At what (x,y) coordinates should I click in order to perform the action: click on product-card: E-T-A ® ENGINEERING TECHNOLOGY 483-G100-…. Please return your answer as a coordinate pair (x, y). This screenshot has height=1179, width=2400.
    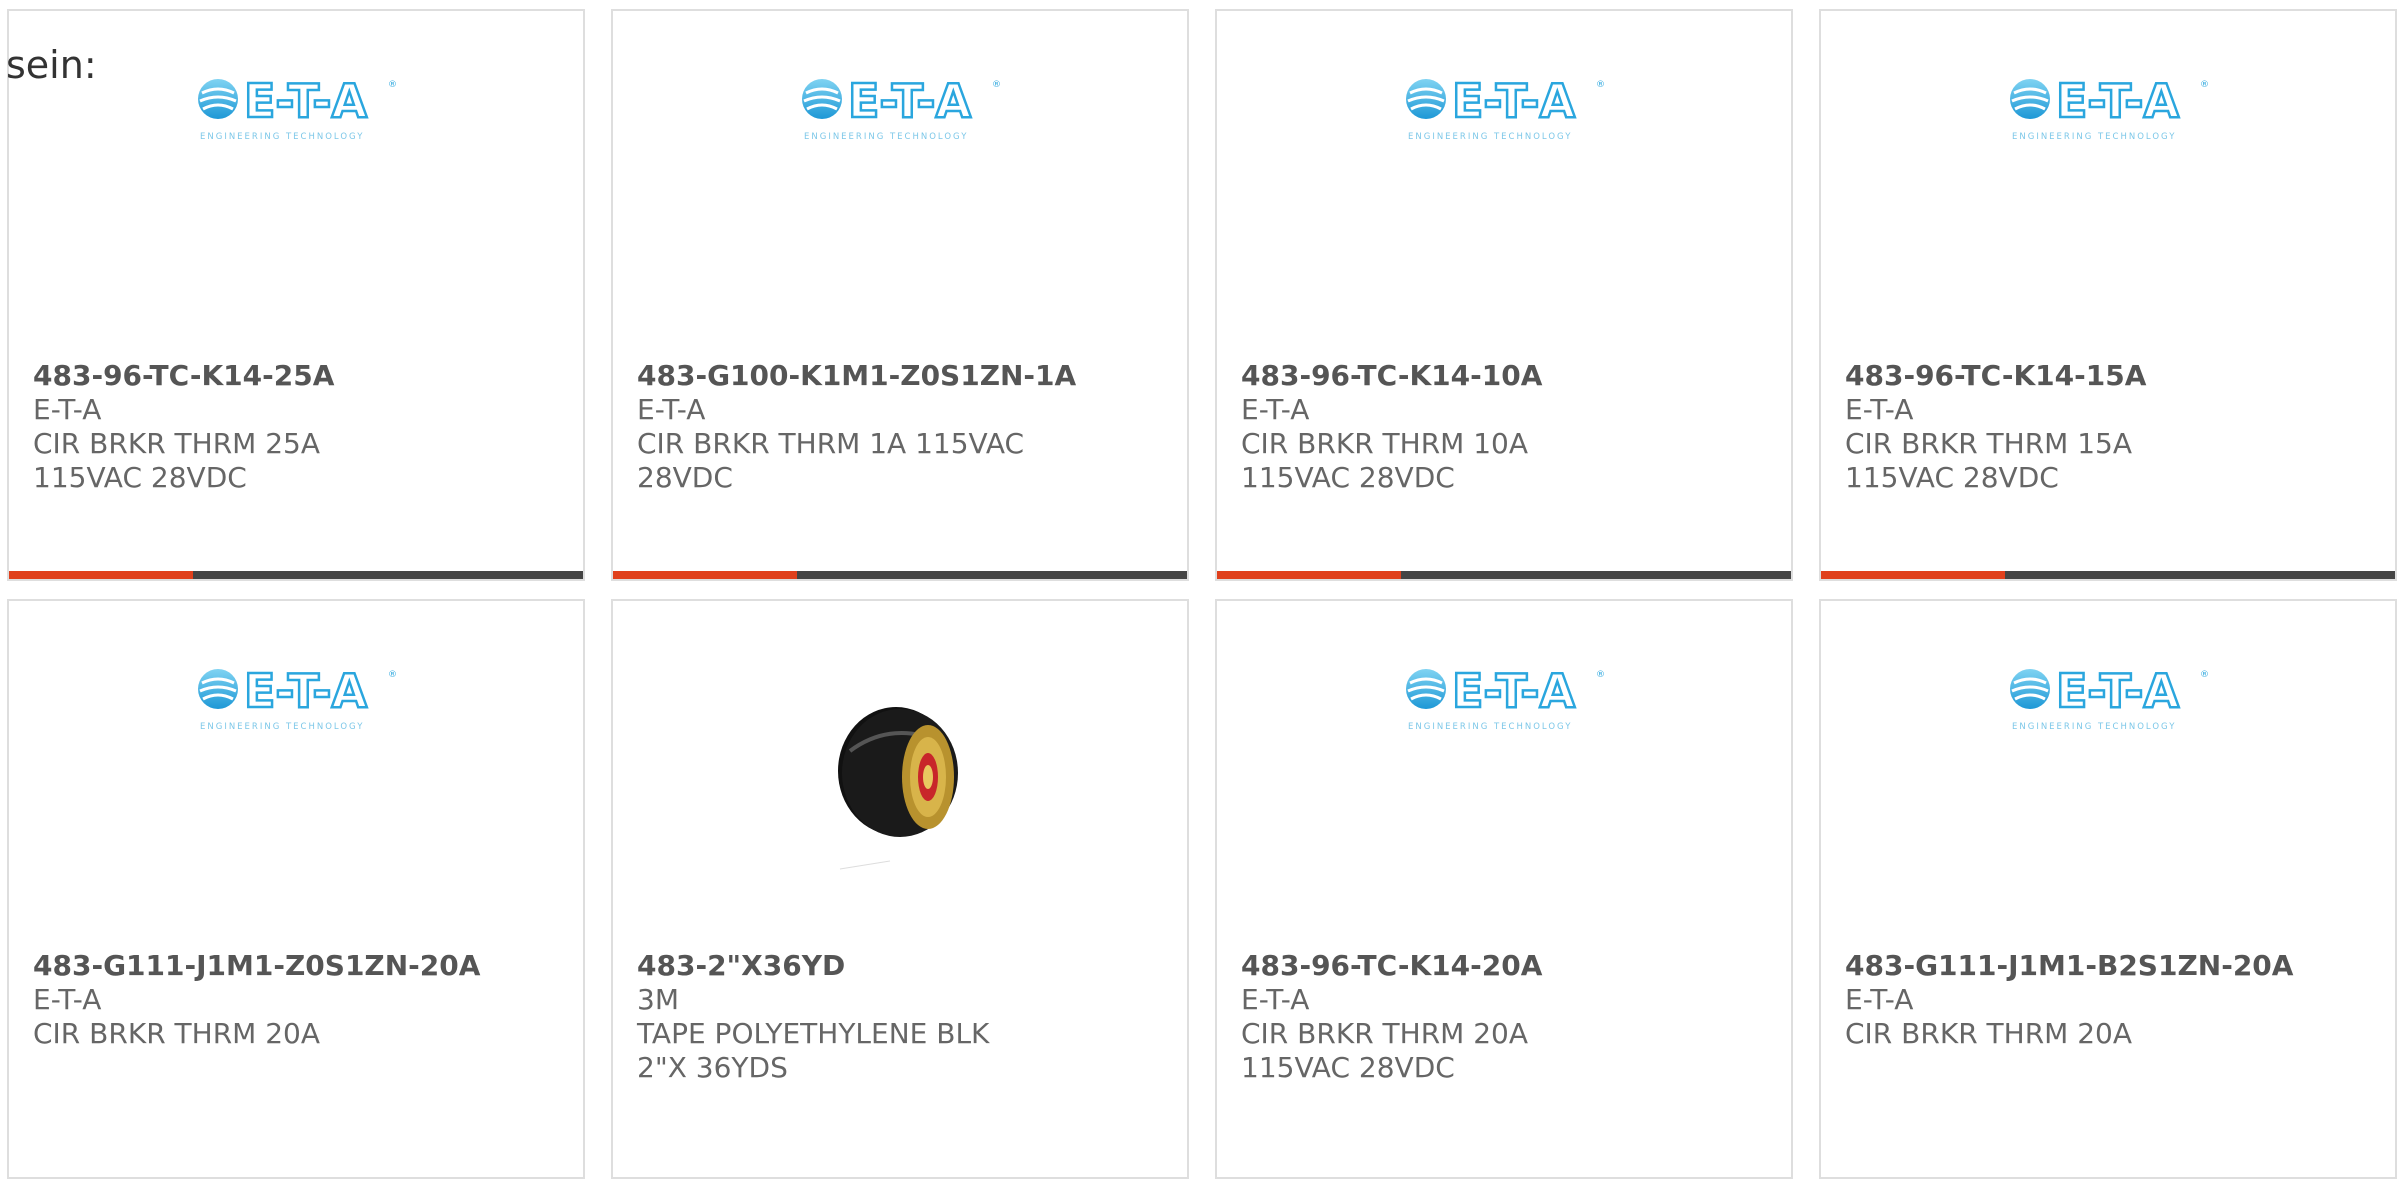
    Looking at the image, I should click on (900, 295).